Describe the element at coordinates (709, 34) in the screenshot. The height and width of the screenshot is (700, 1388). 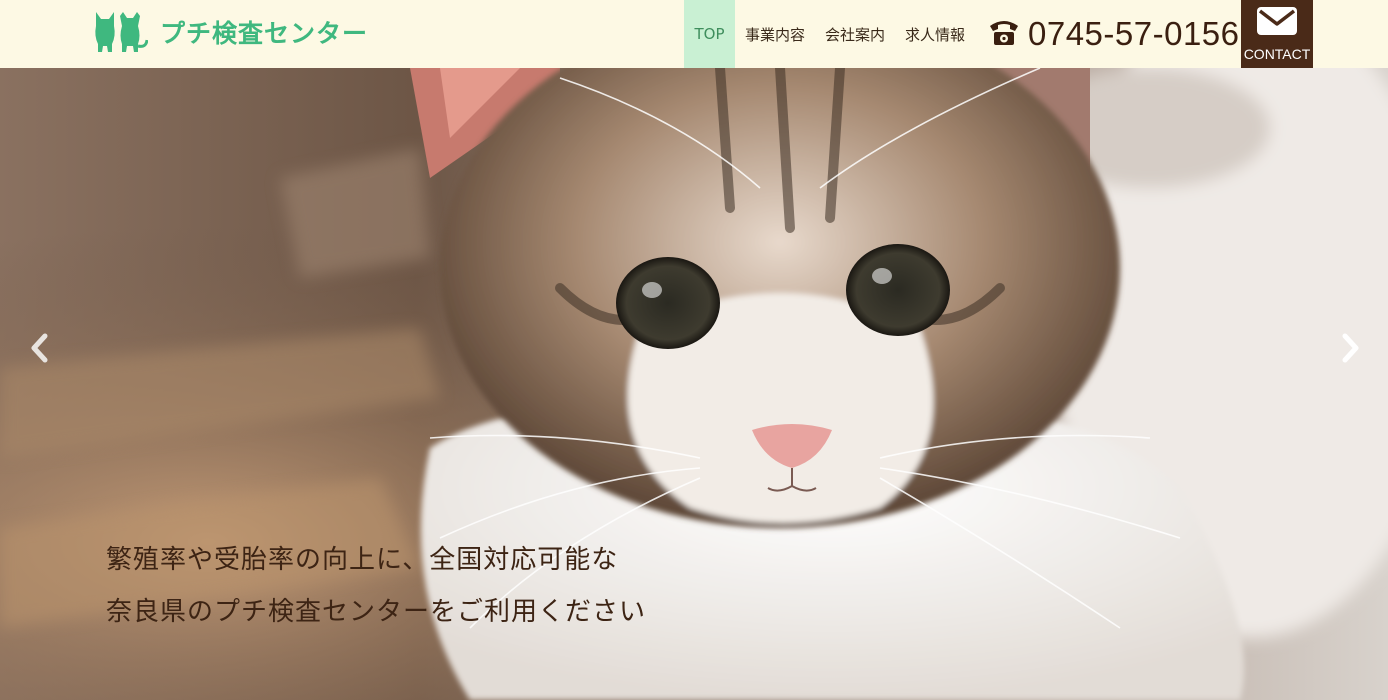
I see `nav-top: TOP` at that location.